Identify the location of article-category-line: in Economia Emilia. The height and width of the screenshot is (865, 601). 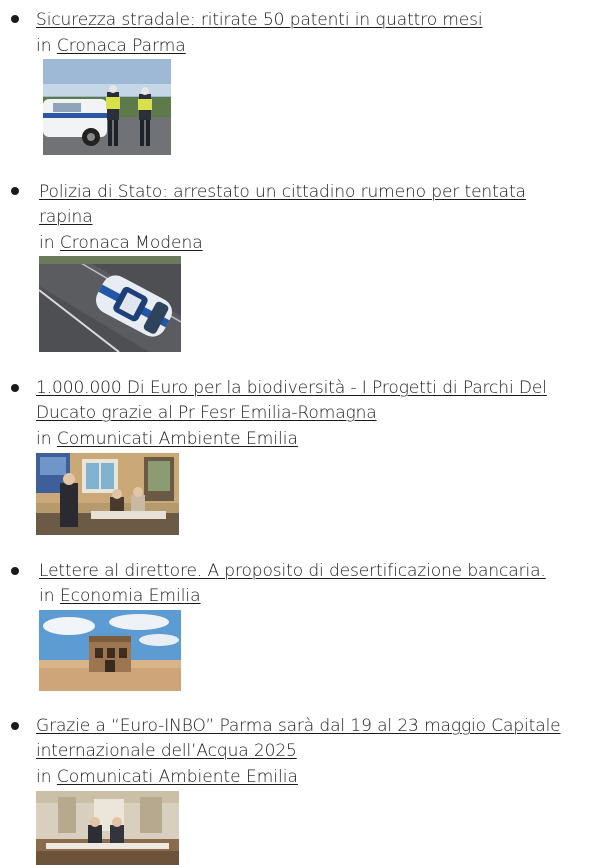
(120, 596).